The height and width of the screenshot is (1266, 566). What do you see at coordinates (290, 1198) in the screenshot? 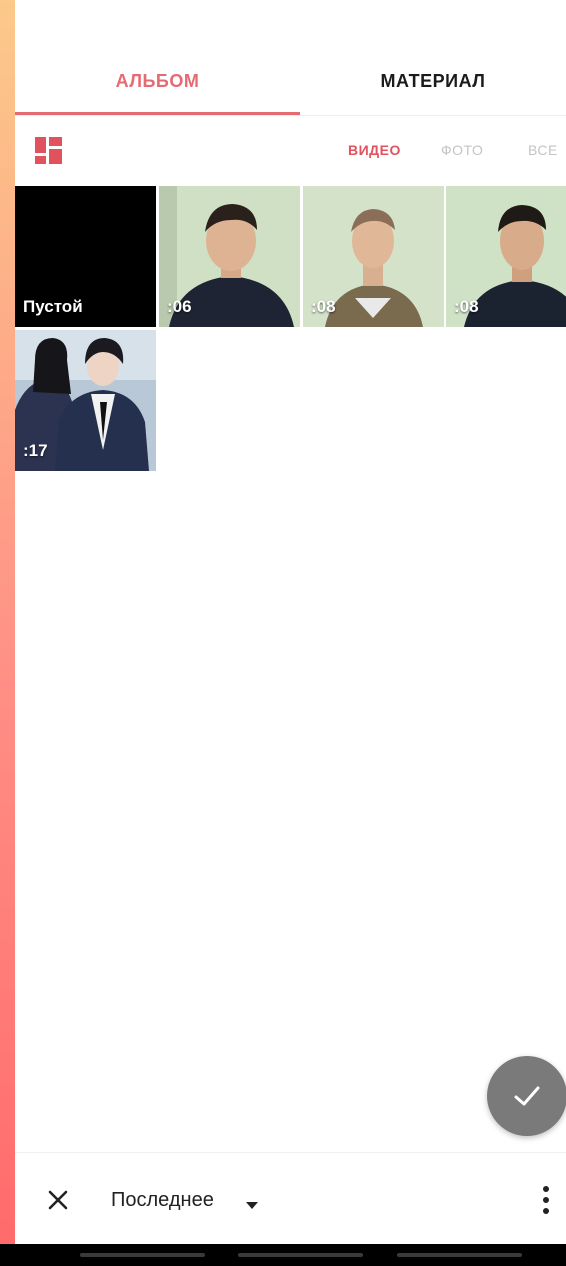
I see `bottom-bar: Последнее` at bounding box center [290, 1198].